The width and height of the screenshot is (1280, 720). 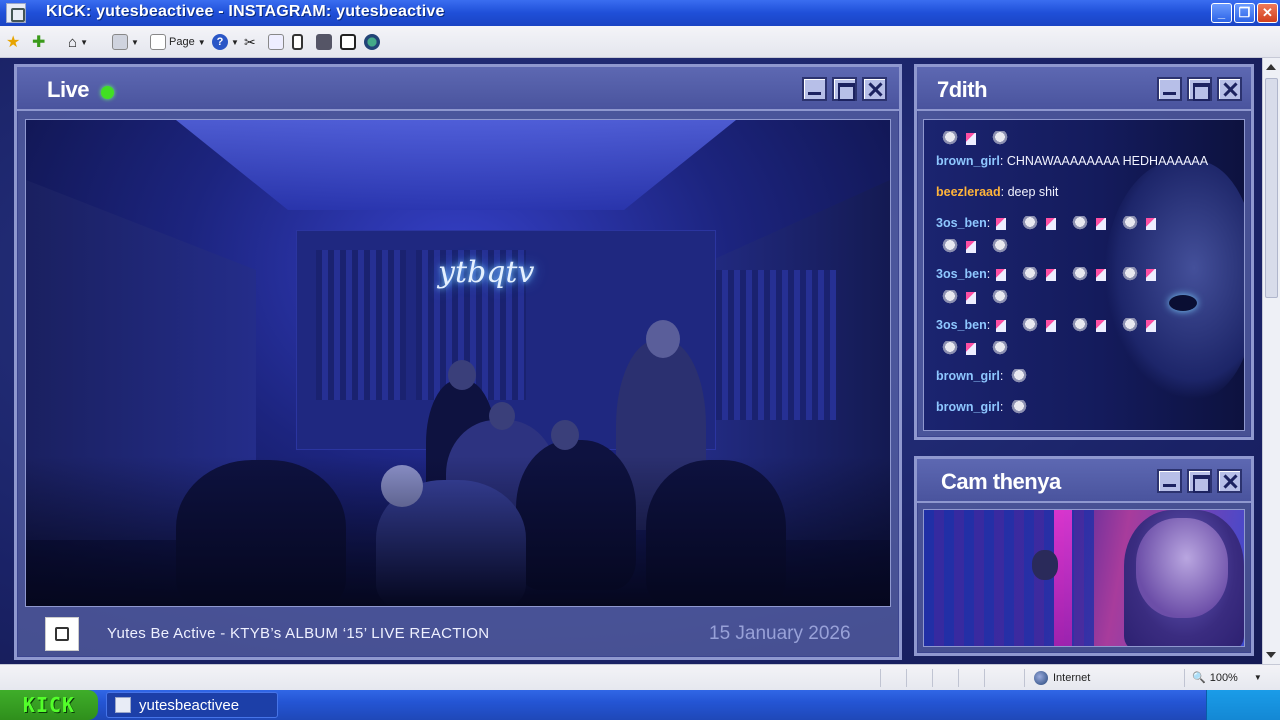 I want to click on research-icon, so click(x=324, y=42).